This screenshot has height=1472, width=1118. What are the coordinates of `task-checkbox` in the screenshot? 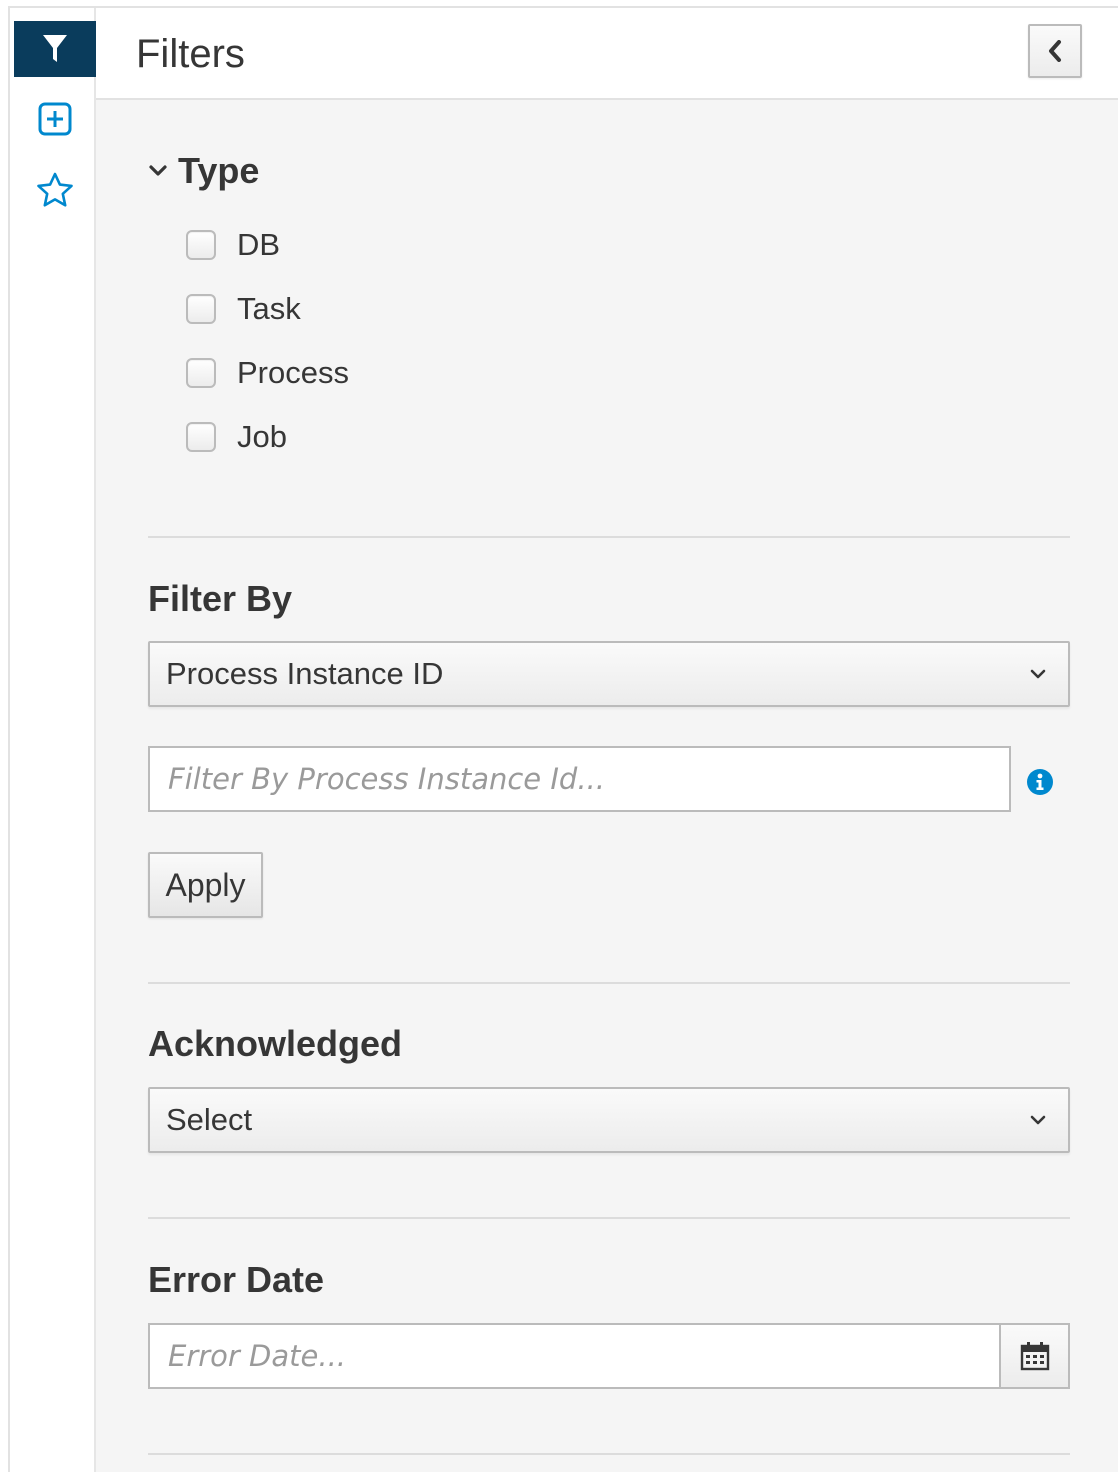 It's located at (201, 309).